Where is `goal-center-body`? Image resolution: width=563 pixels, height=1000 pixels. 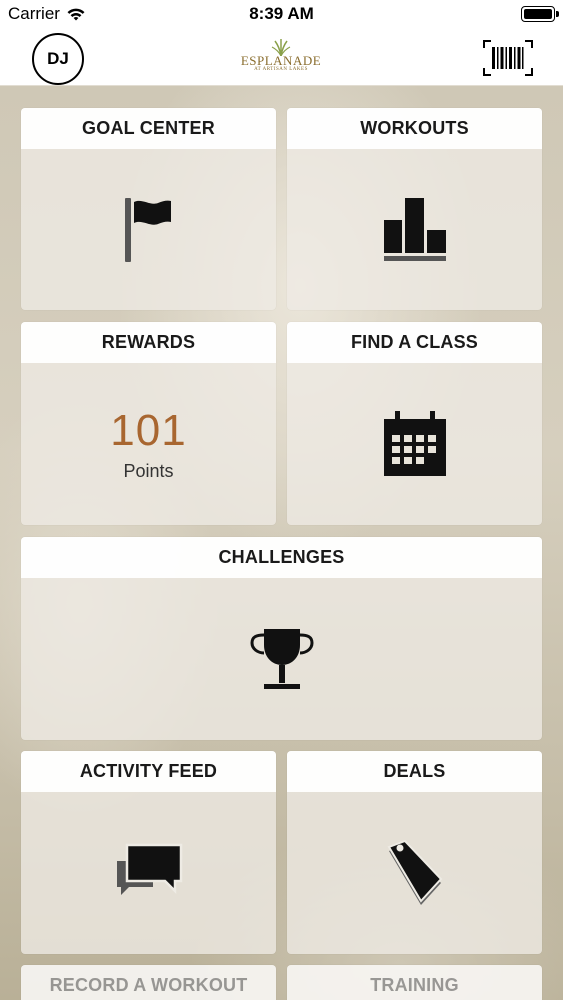
goal-center-body is located at coordinates (148, 229).